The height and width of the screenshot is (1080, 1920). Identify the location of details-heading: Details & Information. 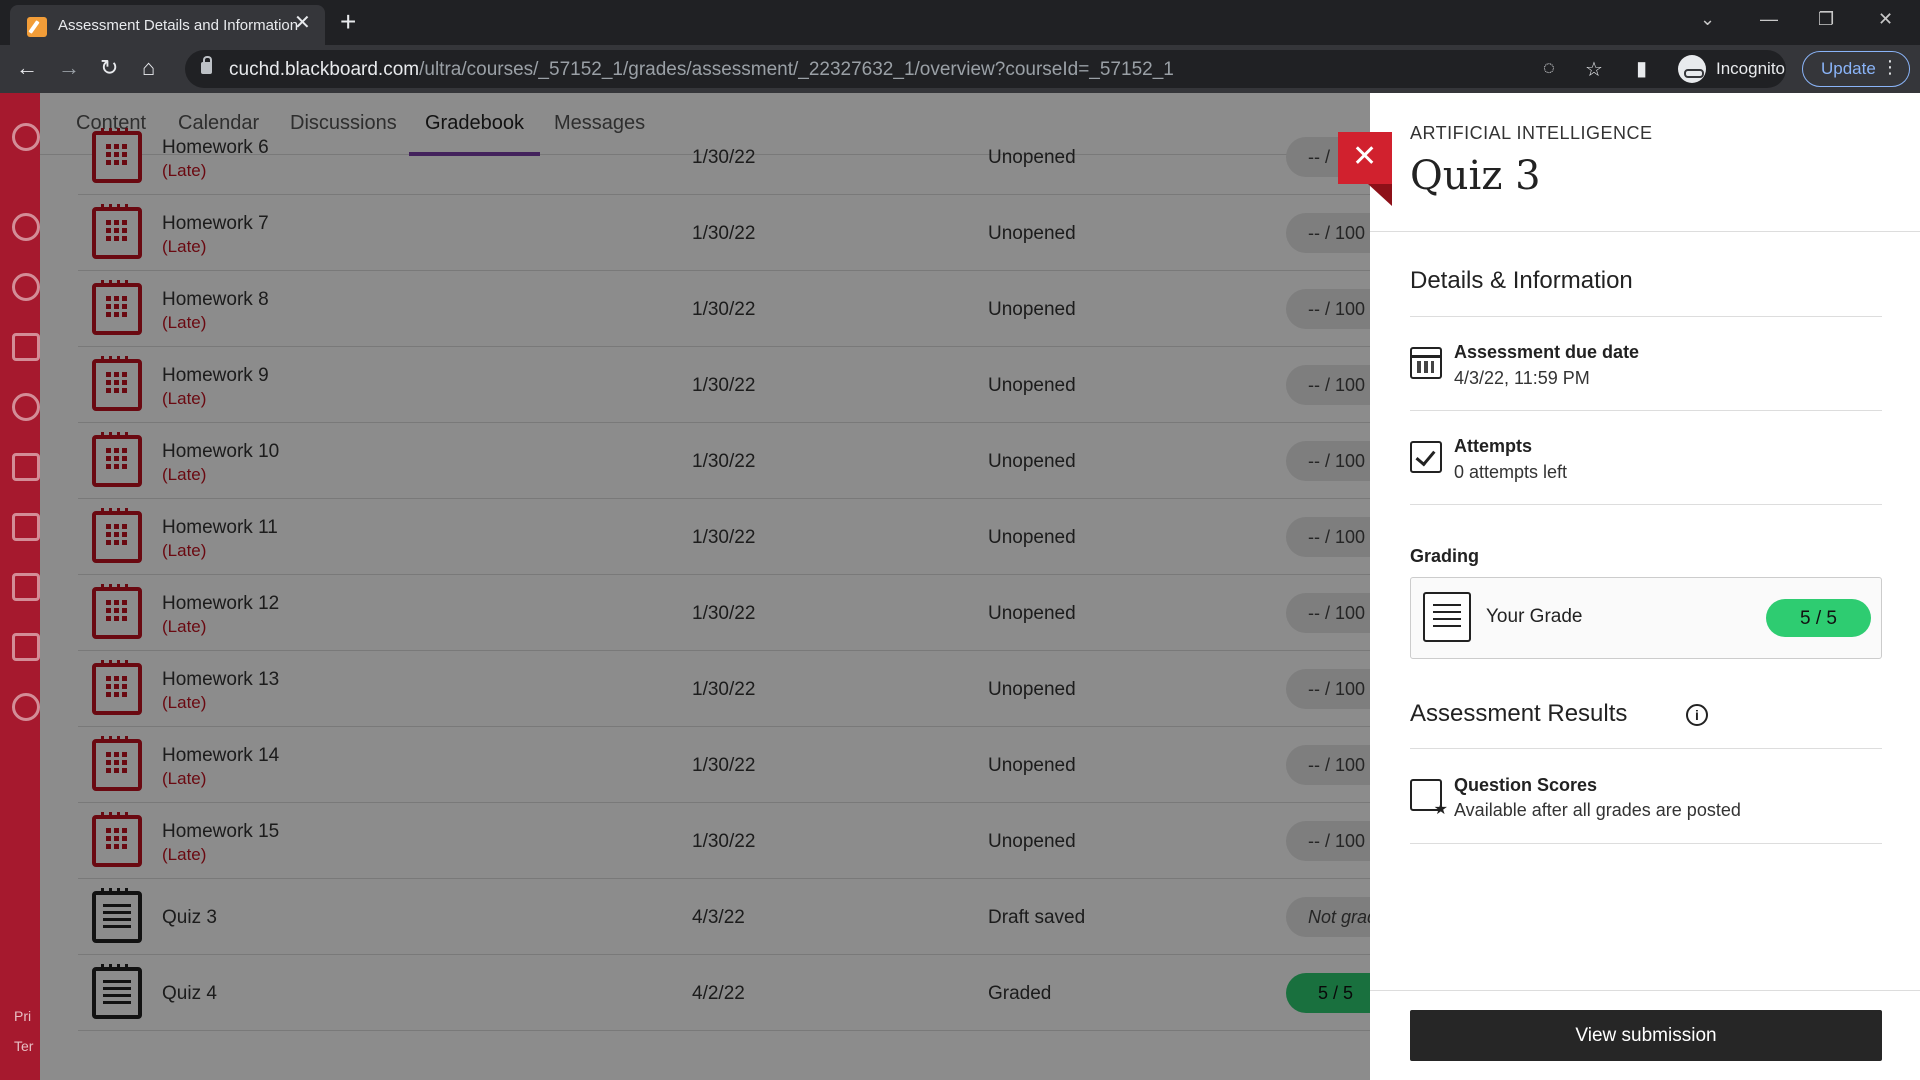
(1521, 280).